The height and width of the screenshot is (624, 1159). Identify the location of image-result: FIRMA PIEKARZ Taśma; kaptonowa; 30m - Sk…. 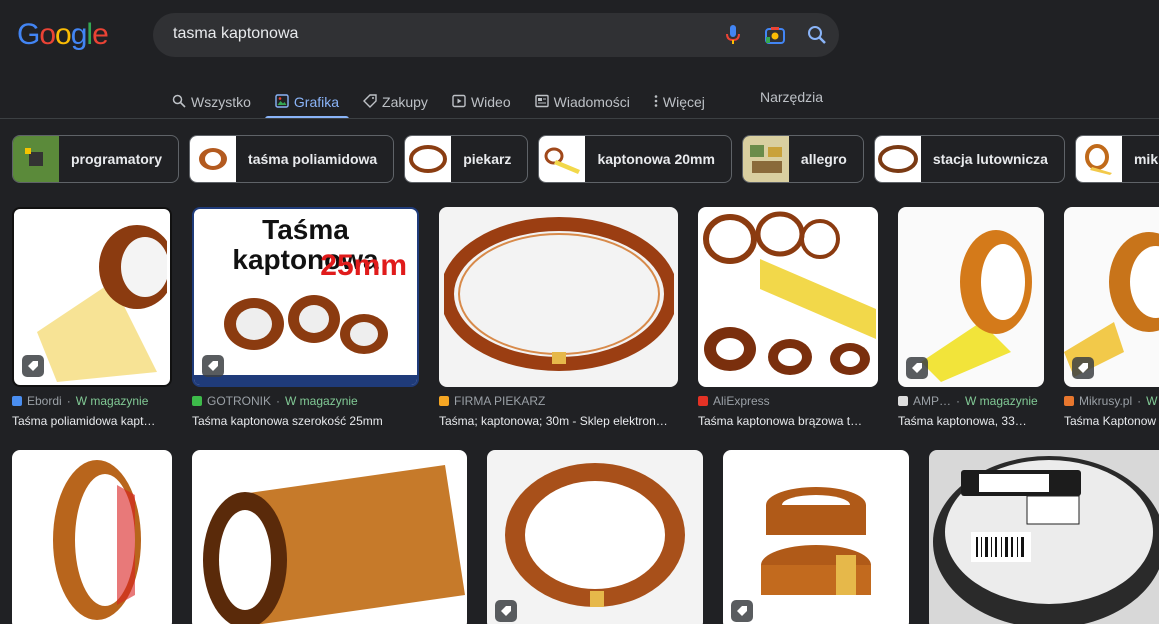
(558, 322).